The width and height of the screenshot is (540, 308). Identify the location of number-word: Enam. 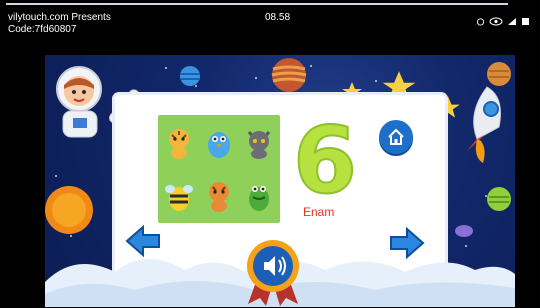
(319, 212).